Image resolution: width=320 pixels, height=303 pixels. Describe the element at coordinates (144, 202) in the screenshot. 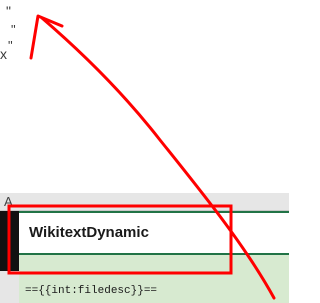

I see `column-header: A` at that location.